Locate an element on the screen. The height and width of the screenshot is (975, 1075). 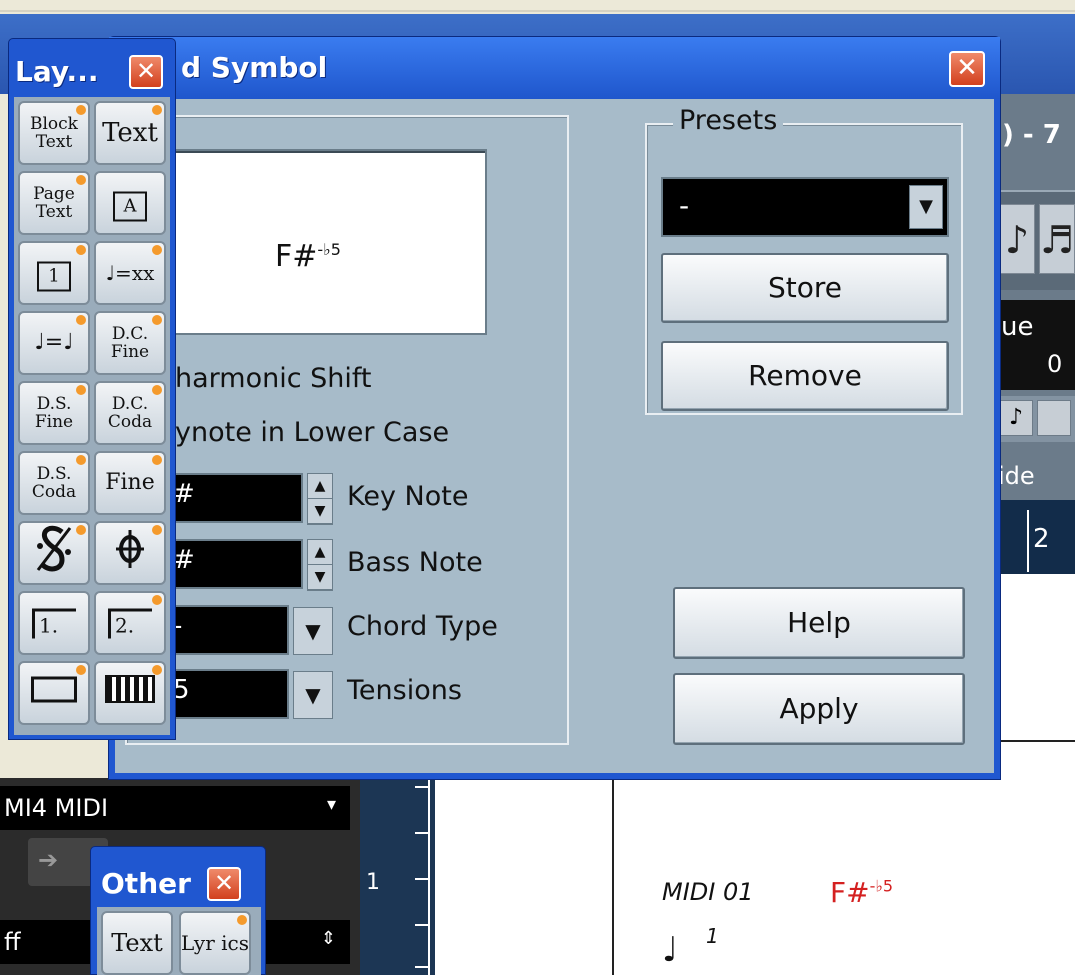
bass-note-field: # is located at coordinates (235, 564).